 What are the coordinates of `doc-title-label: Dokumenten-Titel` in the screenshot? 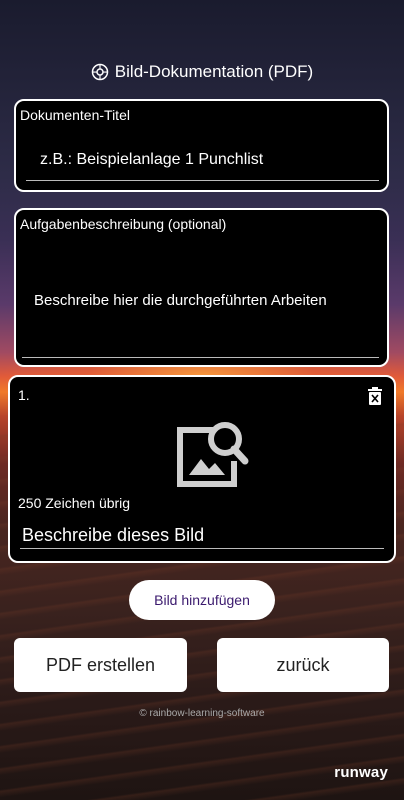 It's located at (75, 115).